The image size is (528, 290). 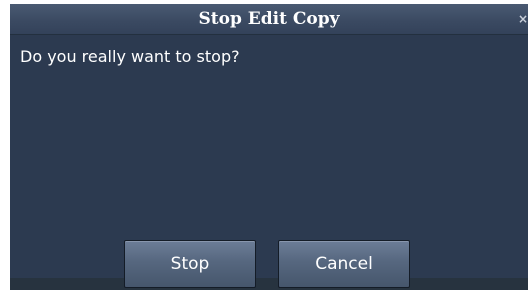 I want to click on dialog-message: Do you really want to stop?, so click(x=130, y=56).